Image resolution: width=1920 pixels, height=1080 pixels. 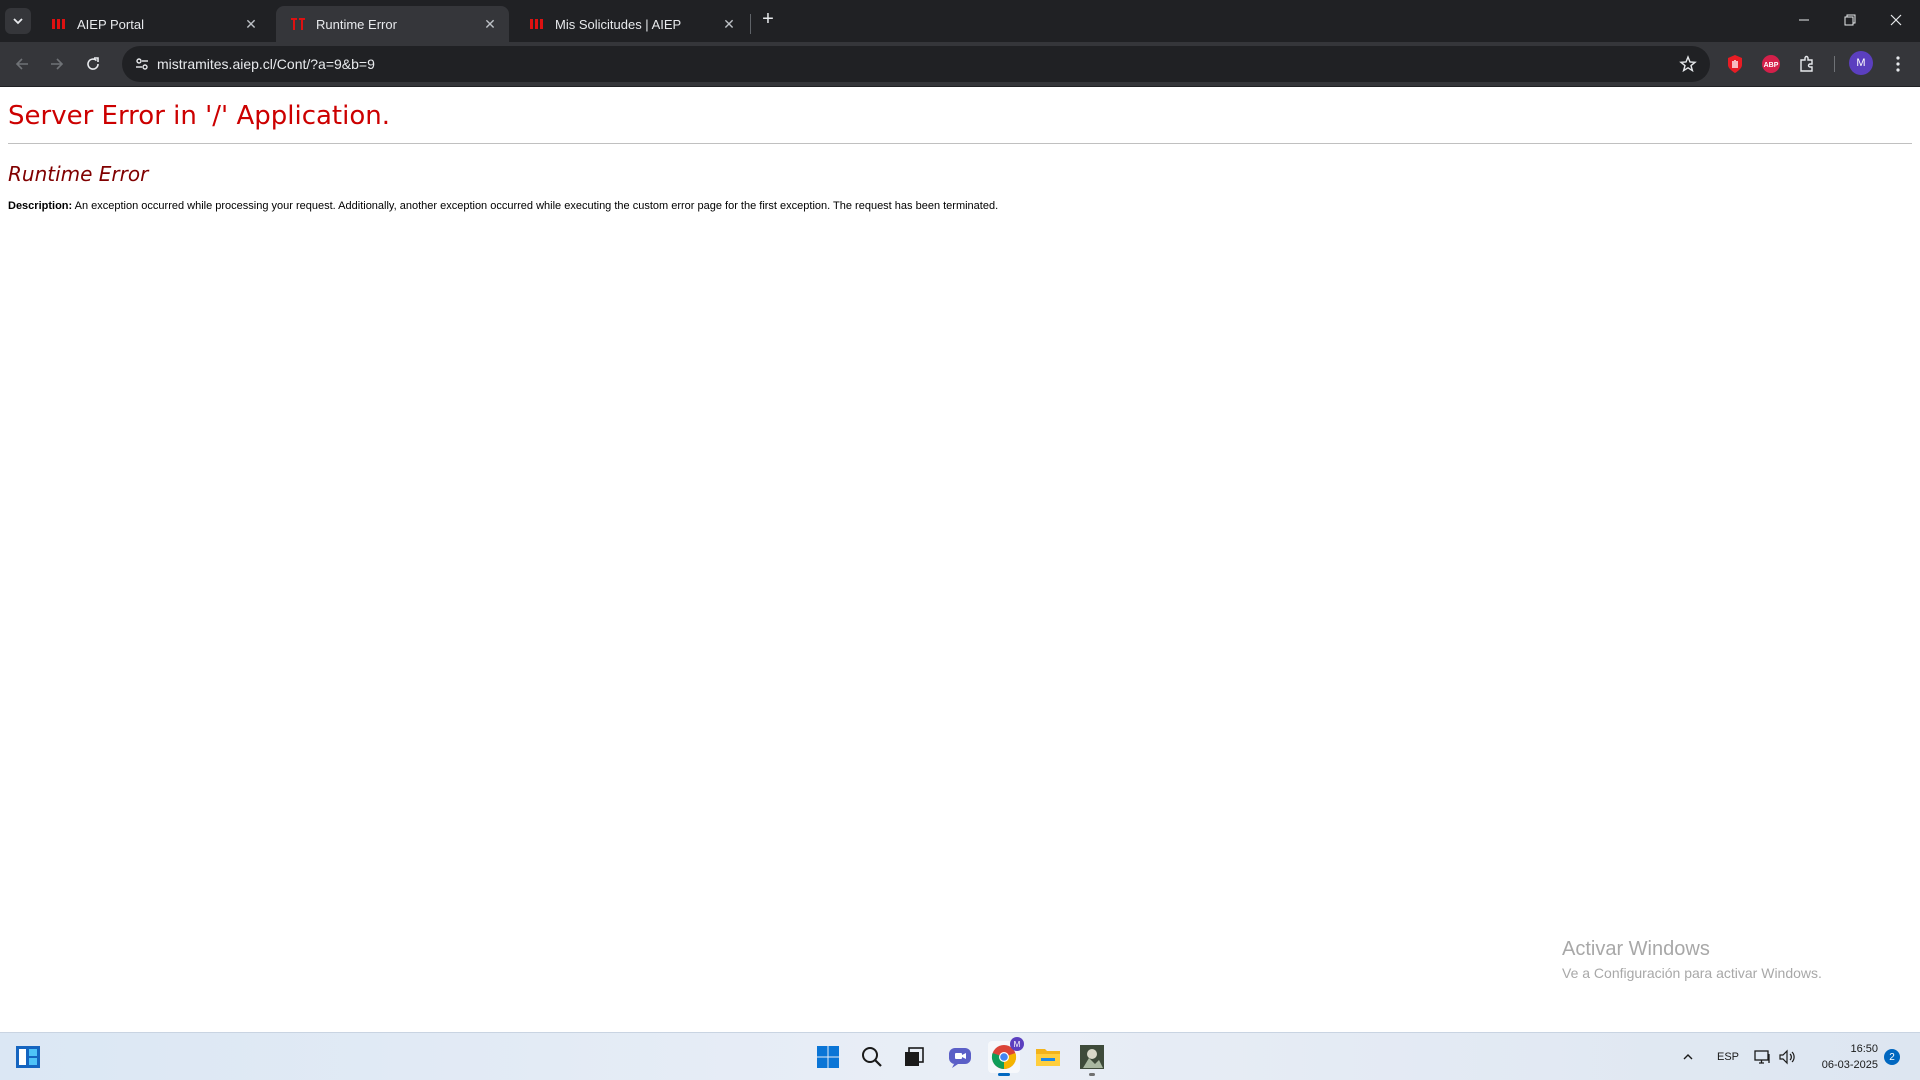 I want to click on tab-mis-solicitudes: Mis Solicitudes | AIEP ✕, so click(x=631, y=24).